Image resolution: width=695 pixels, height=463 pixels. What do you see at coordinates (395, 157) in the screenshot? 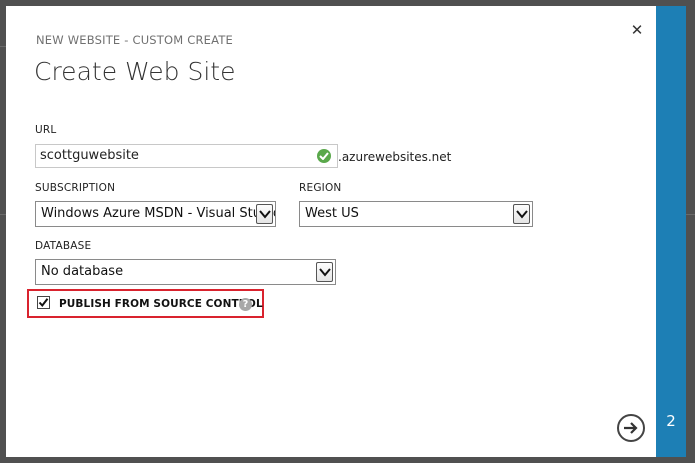
I see `url-suffix: .azurewebsites.net` at bounding box center [395, 157].